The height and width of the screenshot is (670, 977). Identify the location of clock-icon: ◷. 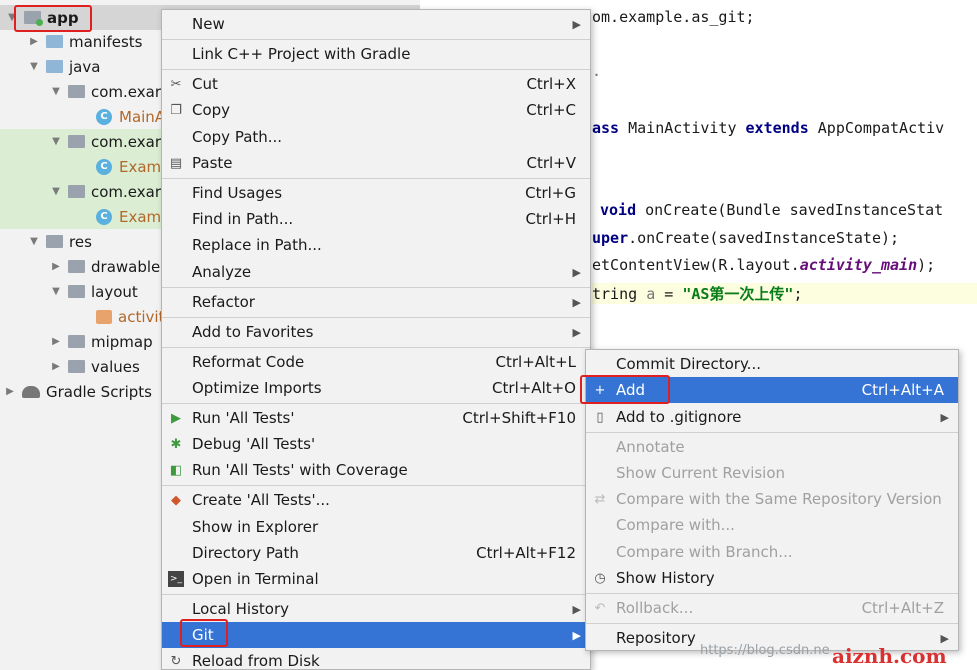
(600, 578).